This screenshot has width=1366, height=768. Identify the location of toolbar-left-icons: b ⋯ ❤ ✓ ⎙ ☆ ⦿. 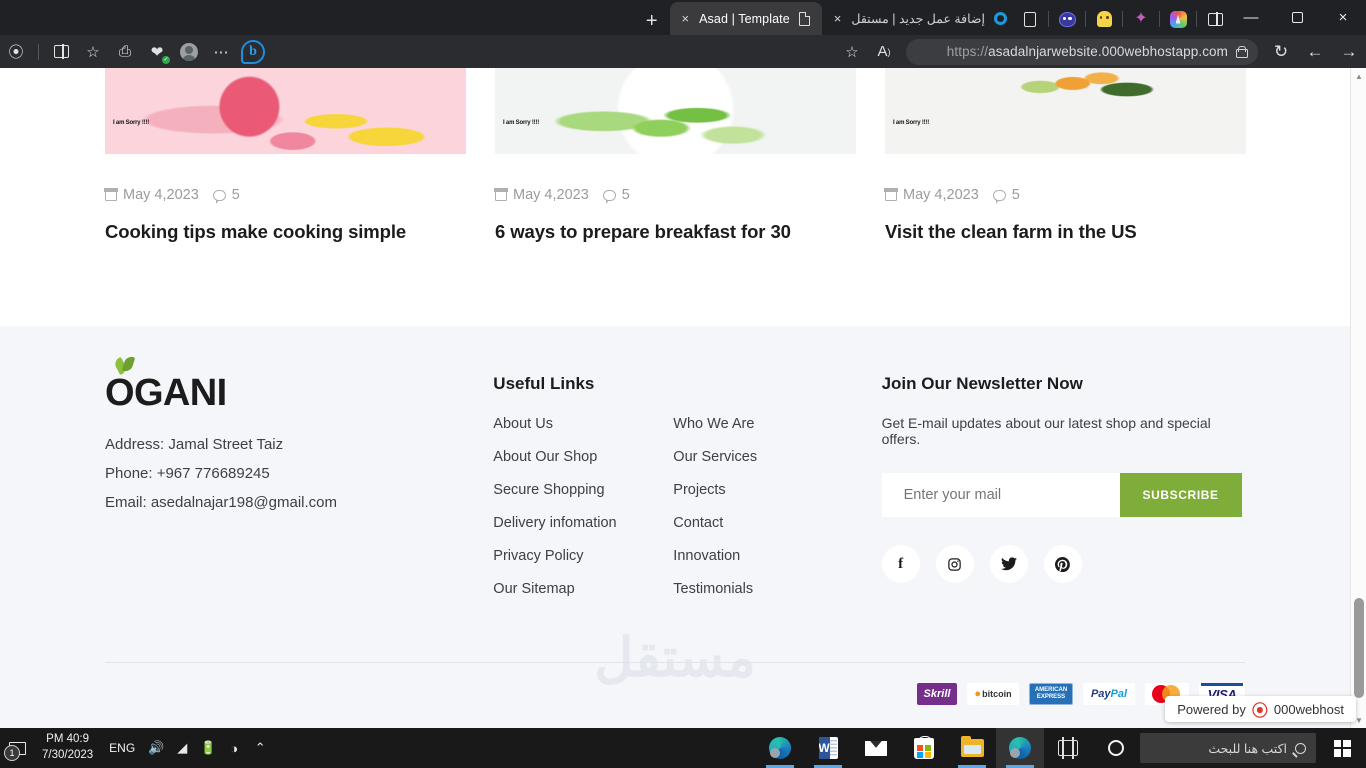
(134, 52).